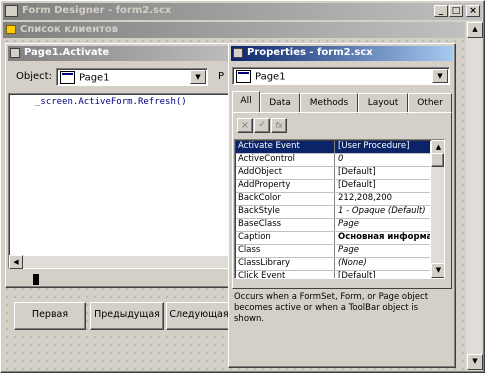 The width and height of the screenshot is (485, 373). Describe the element at coordinates (94, 78) in the screenshot. I see `object-combo-value: Page1` at that location.